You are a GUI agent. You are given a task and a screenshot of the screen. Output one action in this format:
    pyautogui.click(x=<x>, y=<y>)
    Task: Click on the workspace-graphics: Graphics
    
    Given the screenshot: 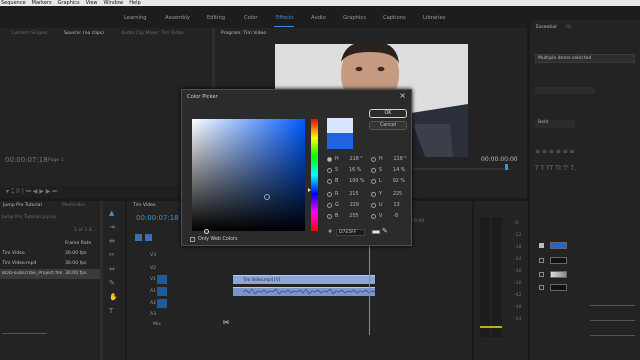 What is the action you would take?
    pyautogui.click(x=354, y=18)
    